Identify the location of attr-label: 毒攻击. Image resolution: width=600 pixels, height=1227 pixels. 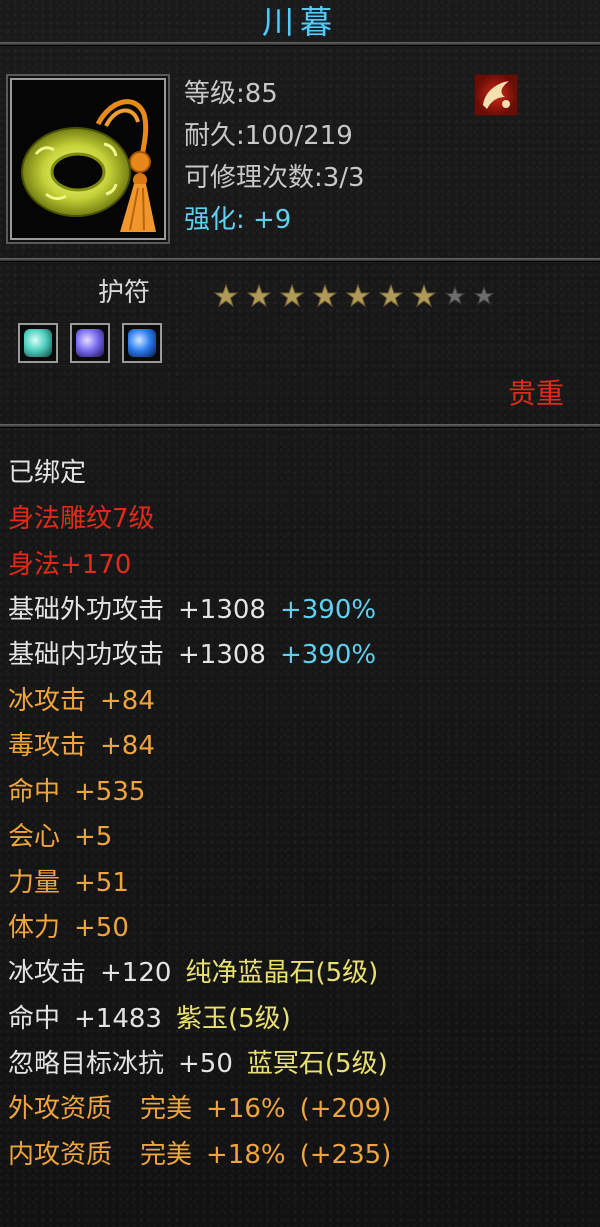
(47, 746).